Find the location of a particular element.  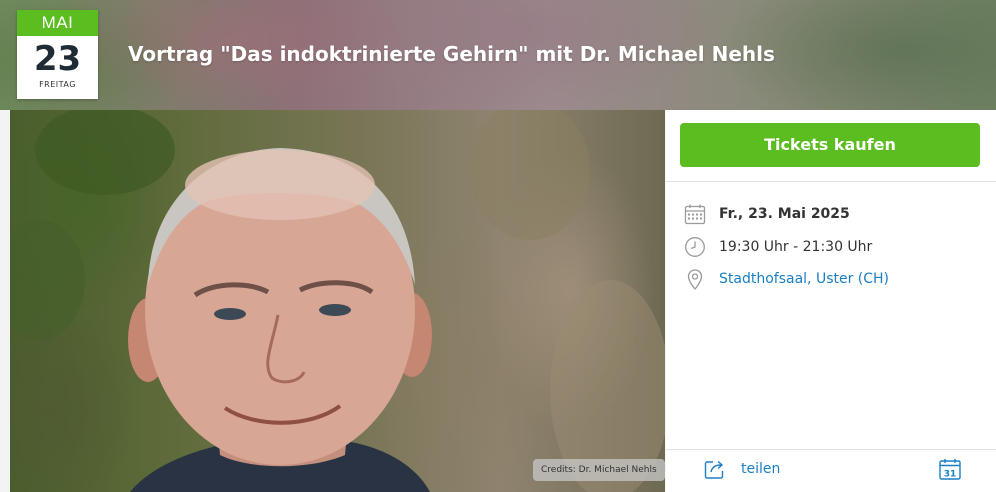

share-label: teilen is located at coordinates (761, 469).